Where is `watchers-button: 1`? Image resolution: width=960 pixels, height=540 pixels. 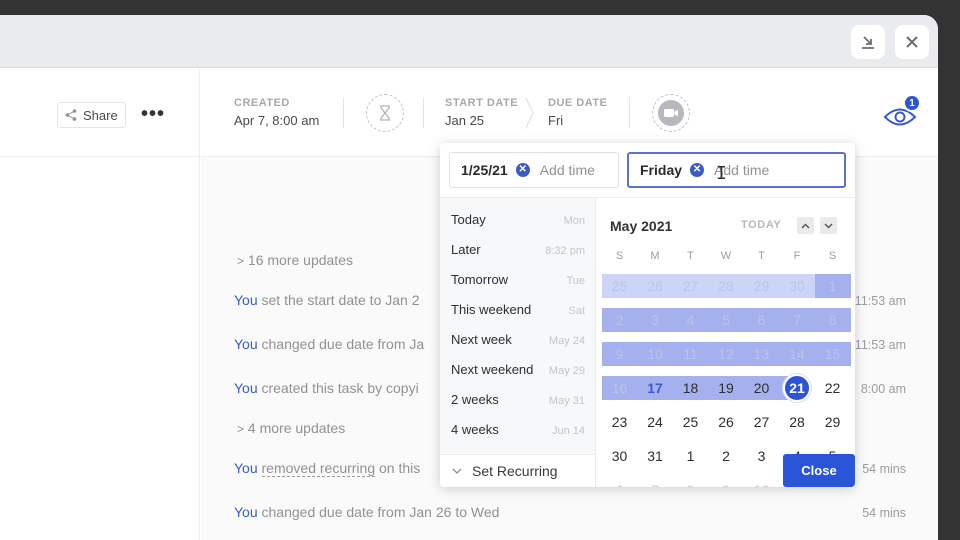 watchers-button: 1 is located at coordinates (903, 112).